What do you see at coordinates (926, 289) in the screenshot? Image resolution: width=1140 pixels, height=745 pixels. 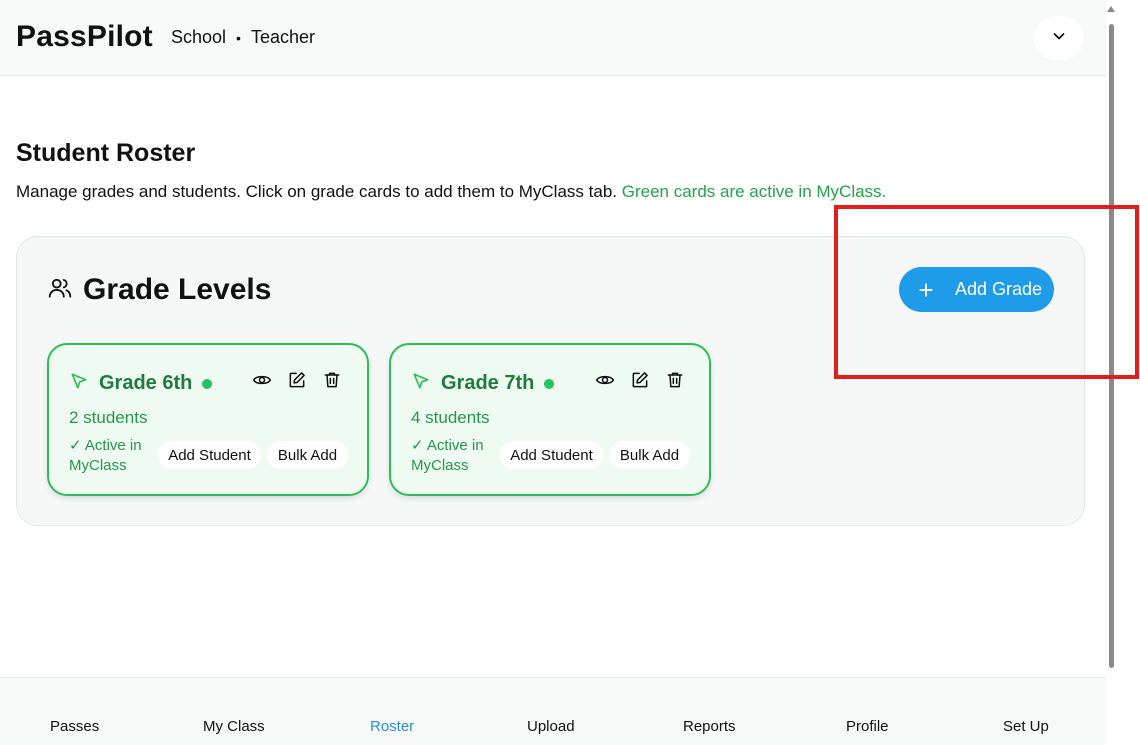 I see `plus-icon: +` at bounding box center [926, 289].